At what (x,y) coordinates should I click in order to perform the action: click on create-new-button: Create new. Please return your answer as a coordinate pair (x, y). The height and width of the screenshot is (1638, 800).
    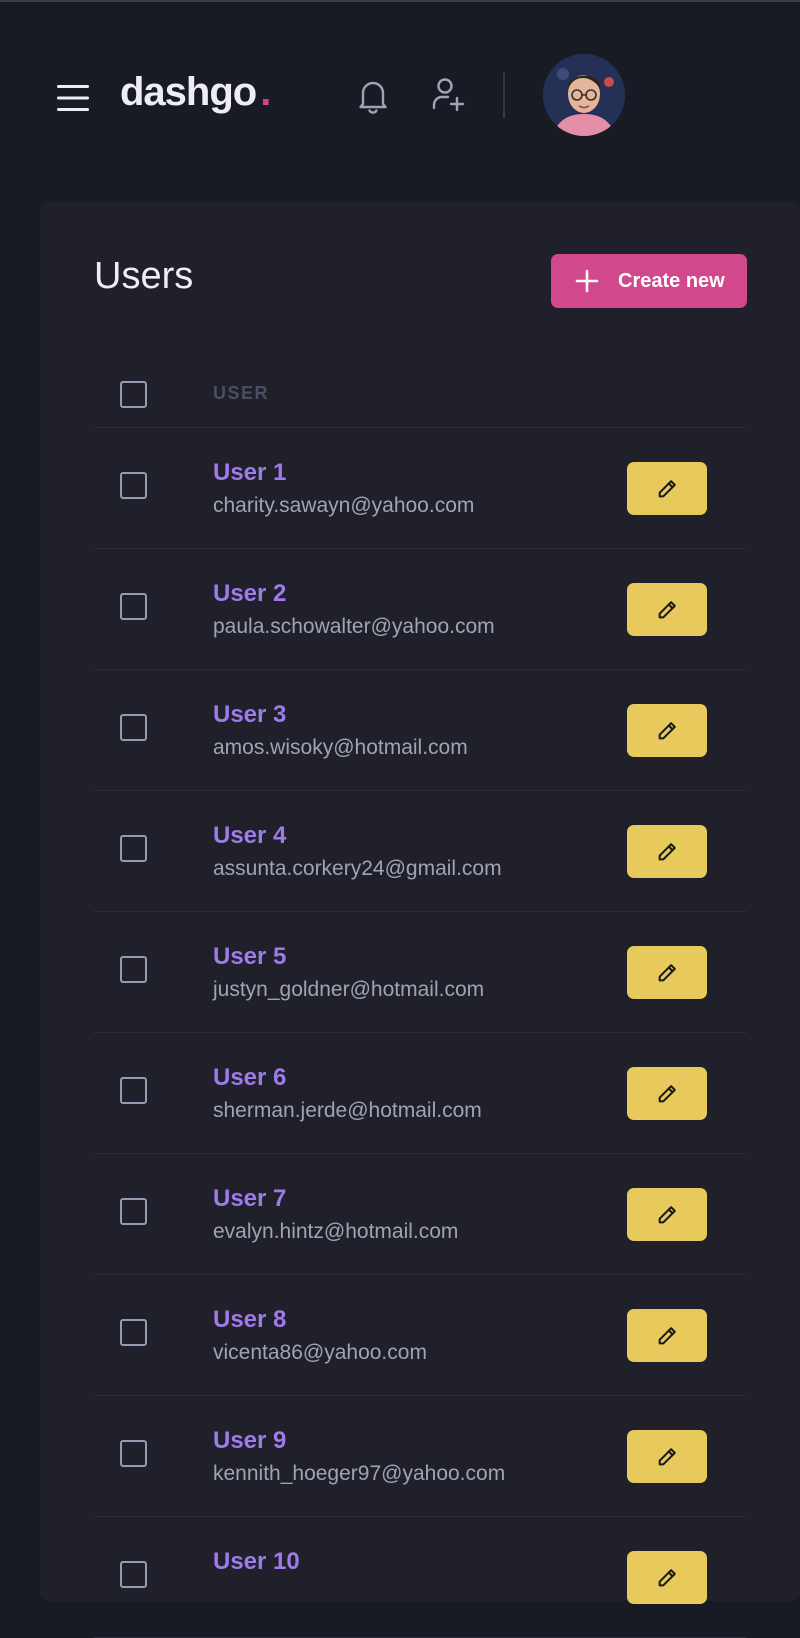
    Looking at the image, I should click on (649, 281).